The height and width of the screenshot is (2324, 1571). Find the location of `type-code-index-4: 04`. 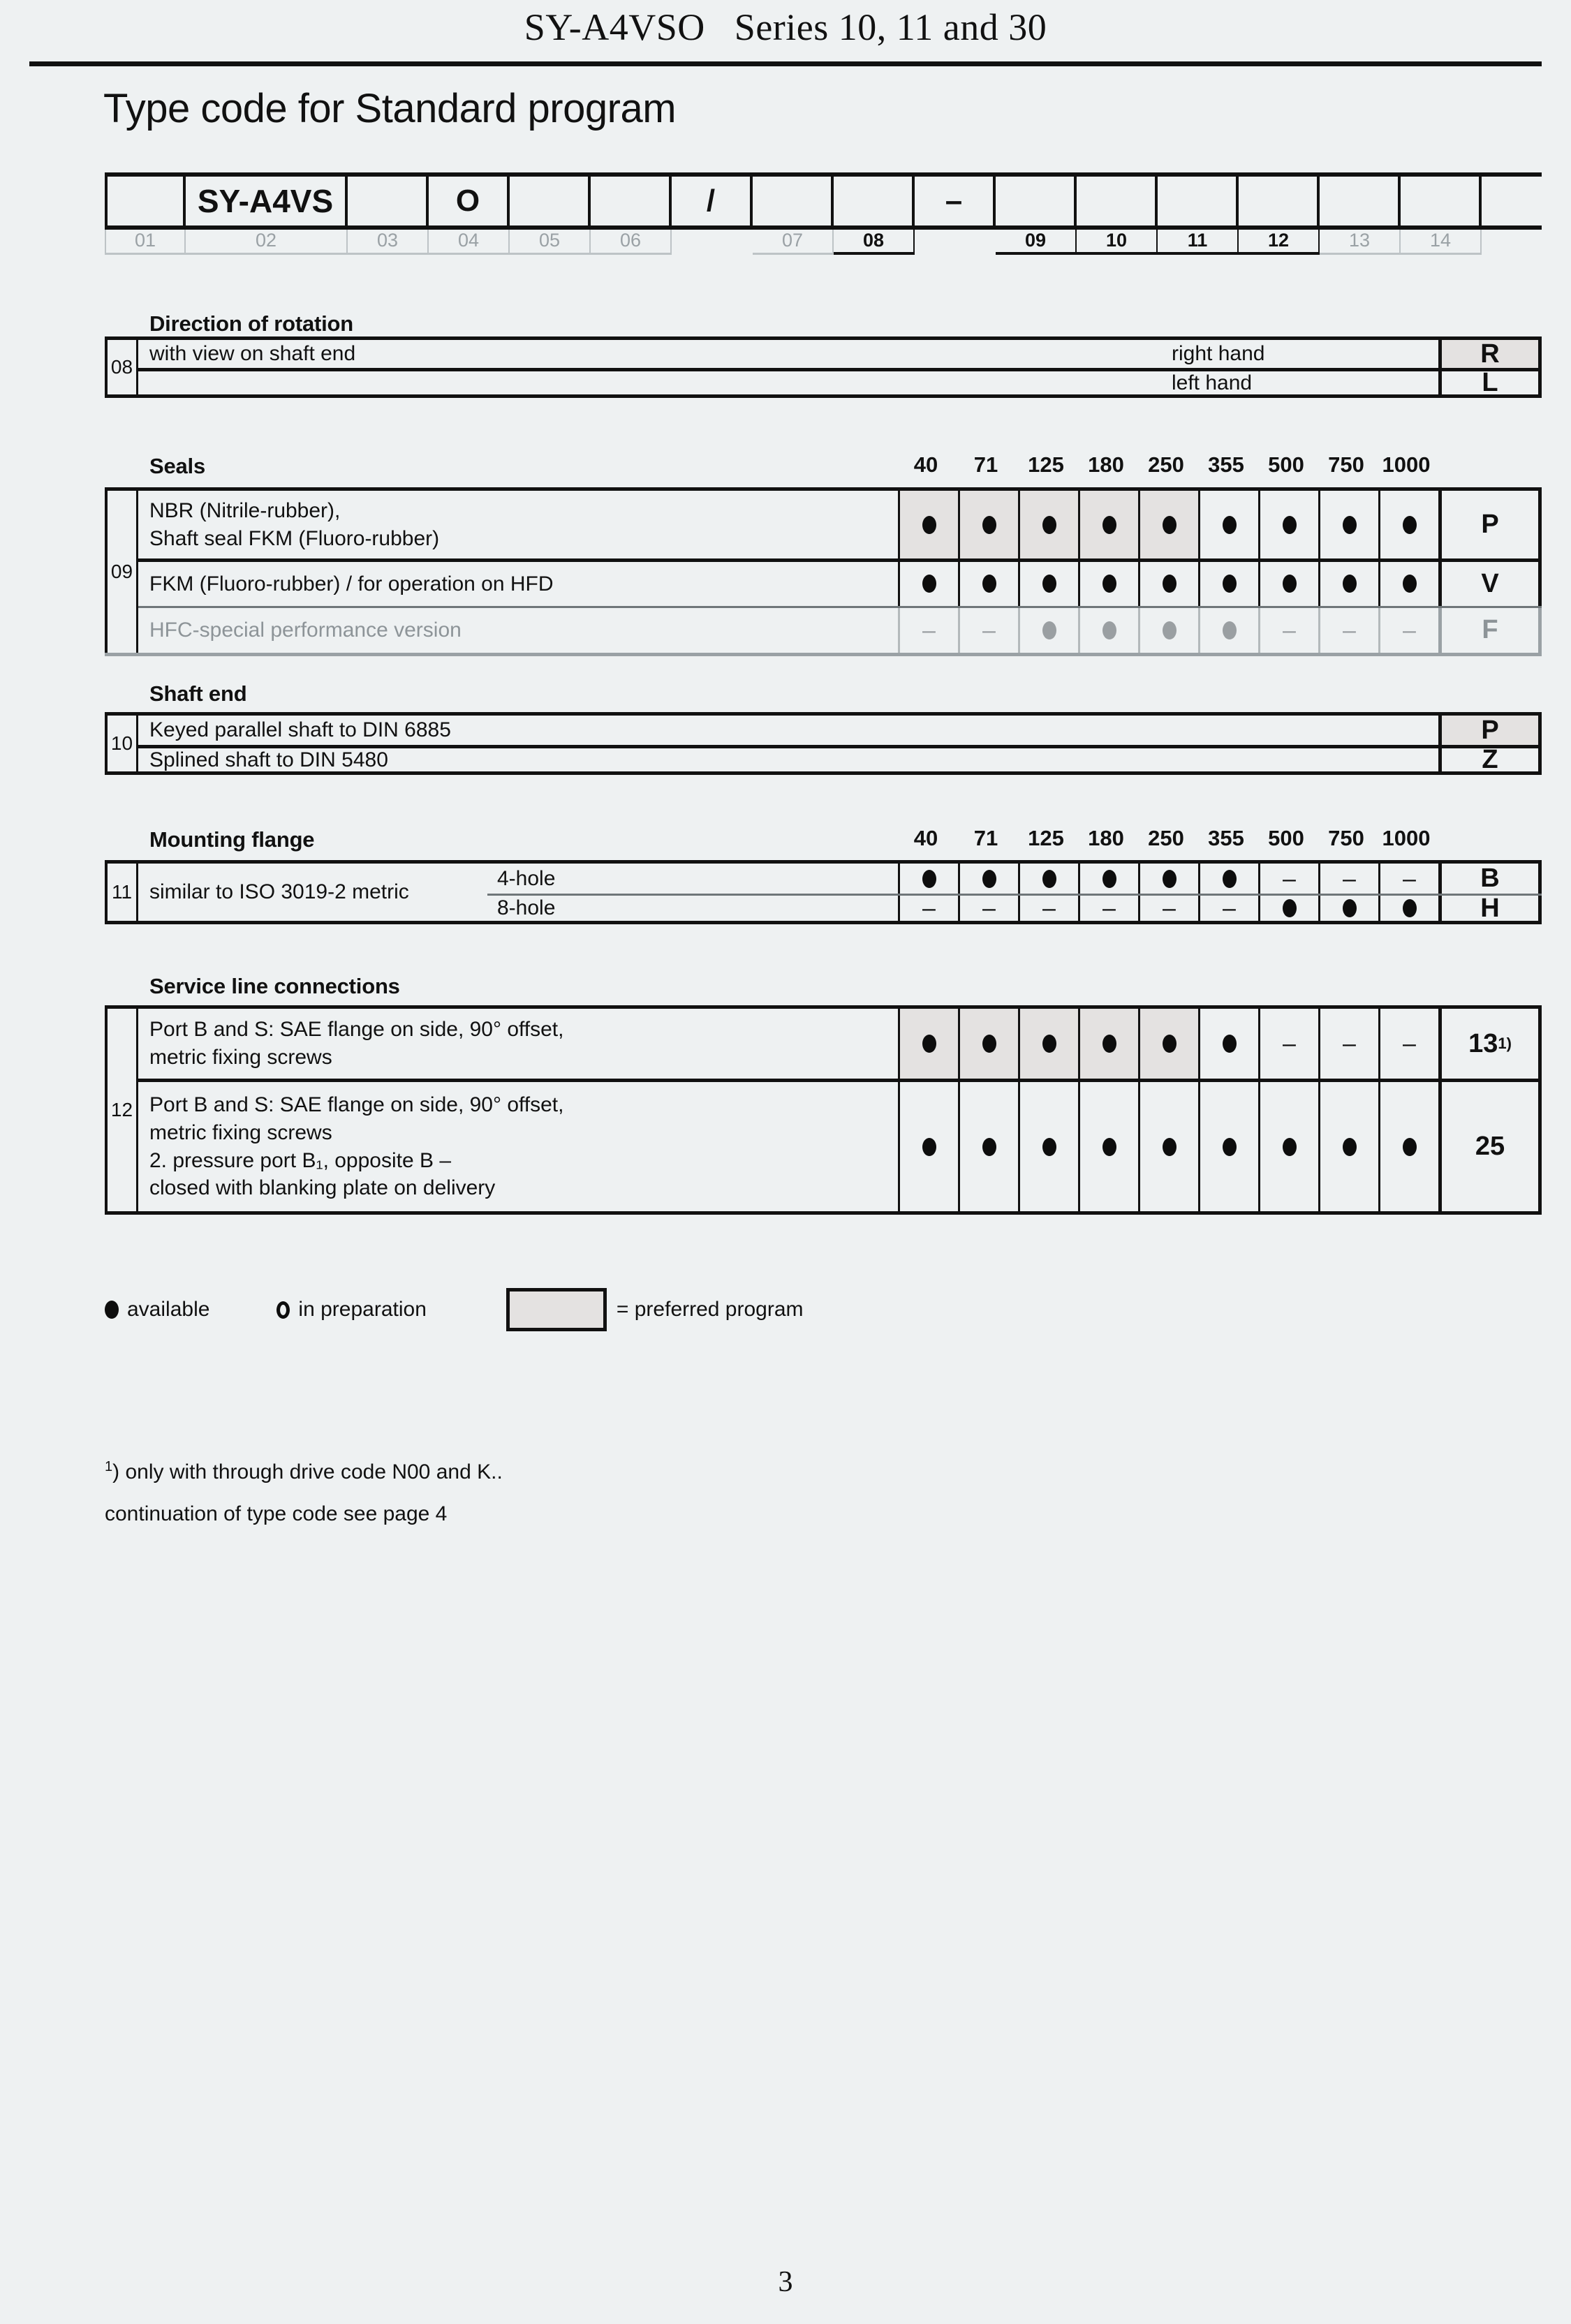

type-code-index-4: 04 is located at coordinates (469, 242).